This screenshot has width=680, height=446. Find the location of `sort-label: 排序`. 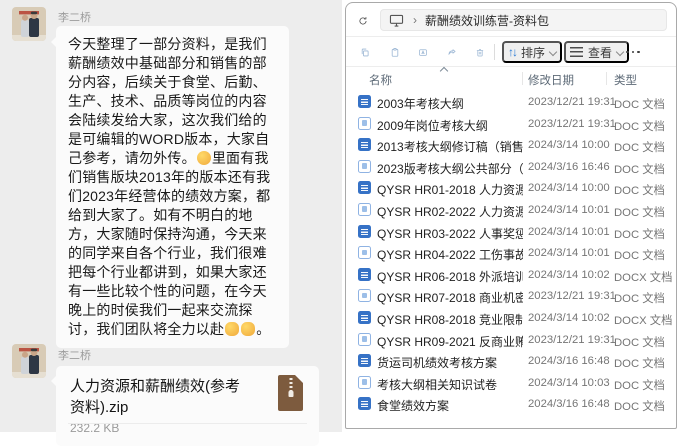

sort-label: 排序 is located at coordinates (533, 52).